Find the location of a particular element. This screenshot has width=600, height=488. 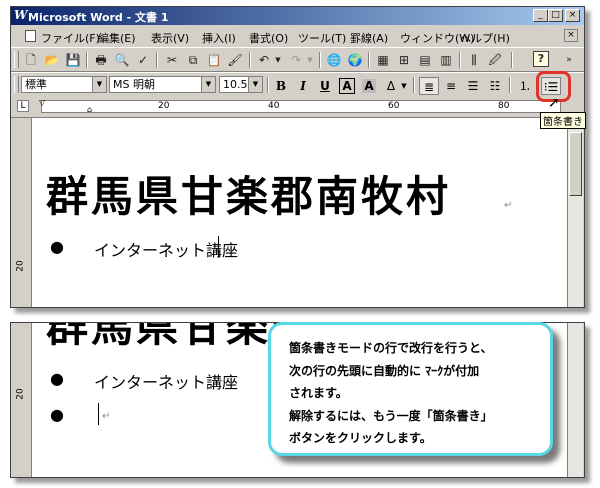

document-menu-icon is located at coordinates (30, 36).